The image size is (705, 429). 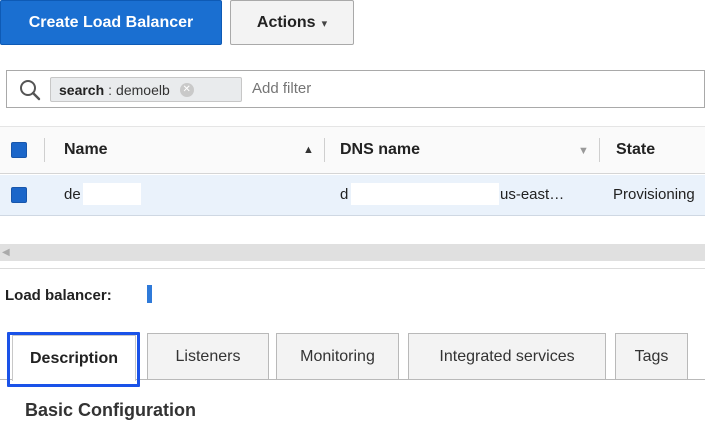 I want to click on tab-tags: Tags, so click(x=651, y=356).